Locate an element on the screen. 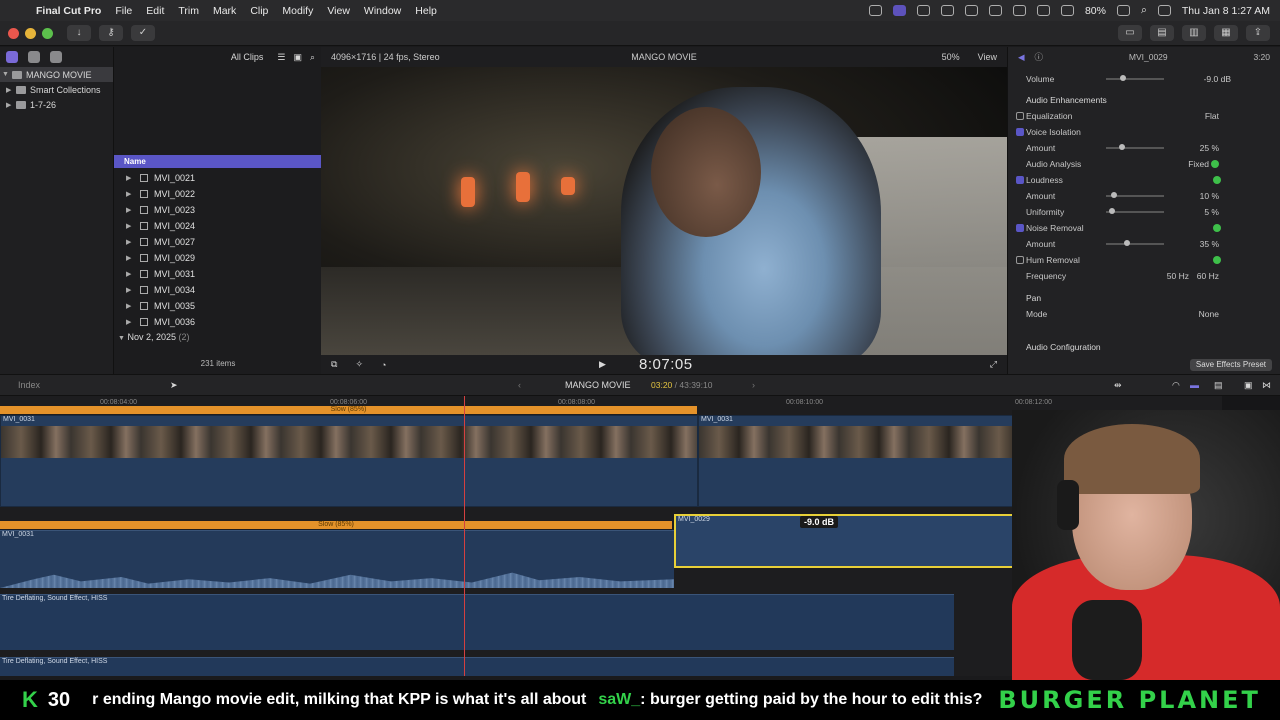 The image size is (1280, 720). clip-row: ▶ MVI_0029 is located at coordinates (218, 258).